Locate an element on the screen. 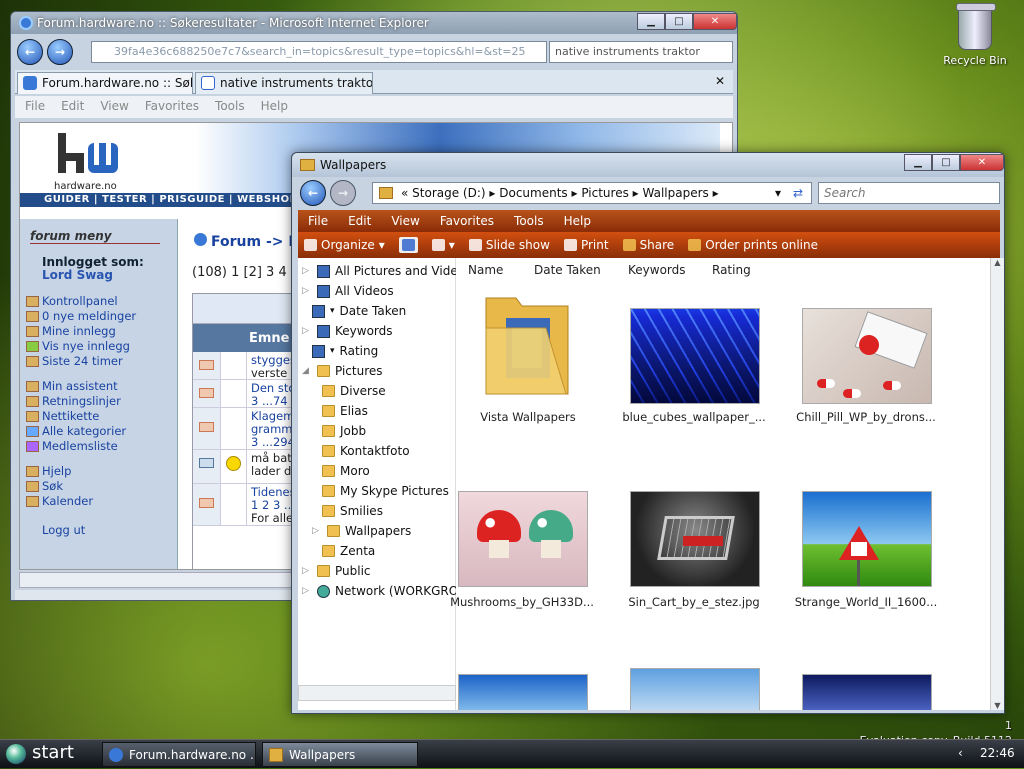 The width and height of the screenshot is (1024, 769). sin-cart-thumbnail is located at coordinates (695, 539).